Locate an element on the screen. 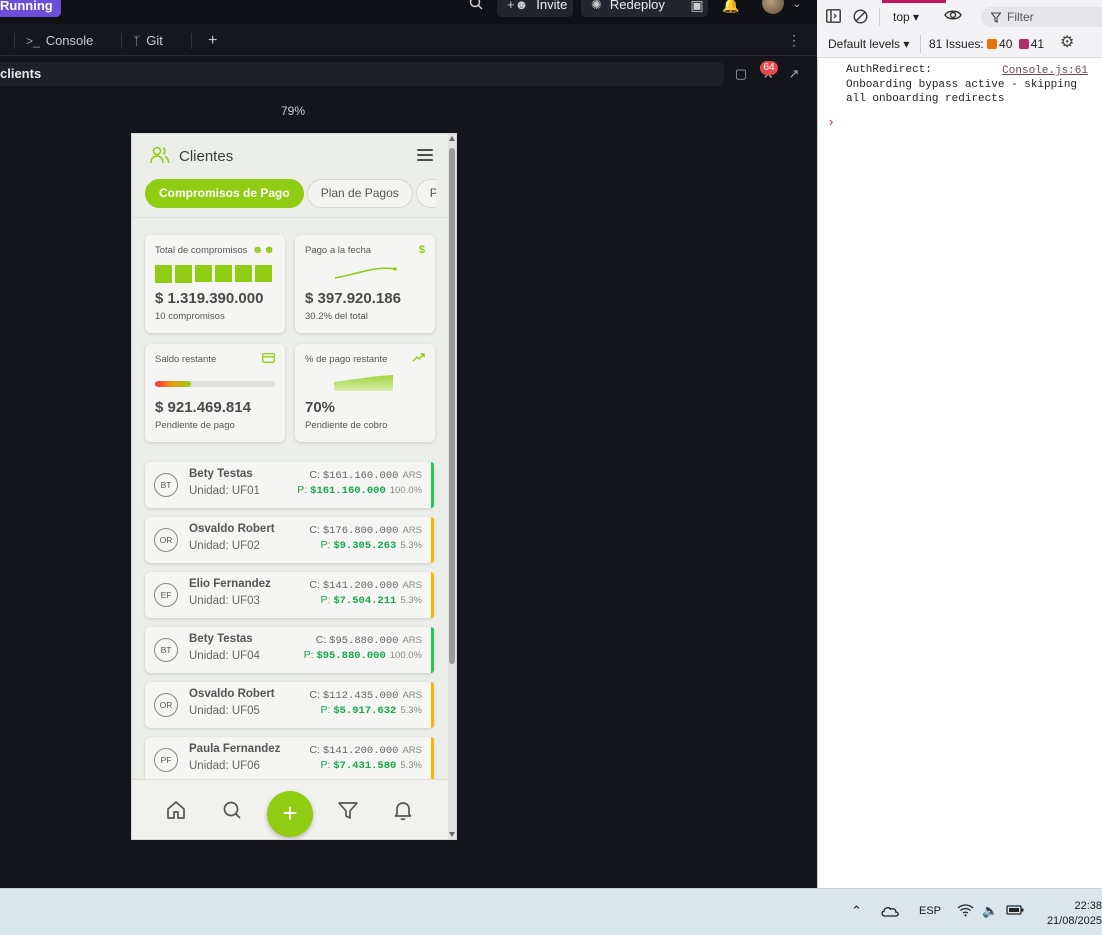 The image size is (1102, 935). tab-plan-de-pagos: Plan de Pagos is located at coordinates (359, 193).